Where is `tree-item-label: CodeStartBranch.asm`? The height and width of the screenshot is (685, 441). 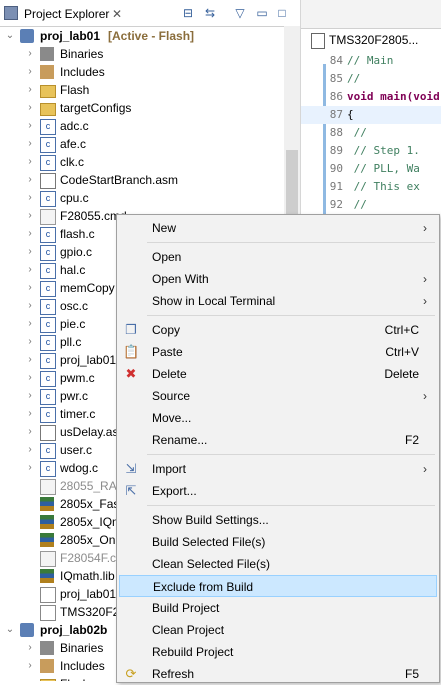 tree-item-label: CodeStartBranch.asm is located at coordinates (119, 180).